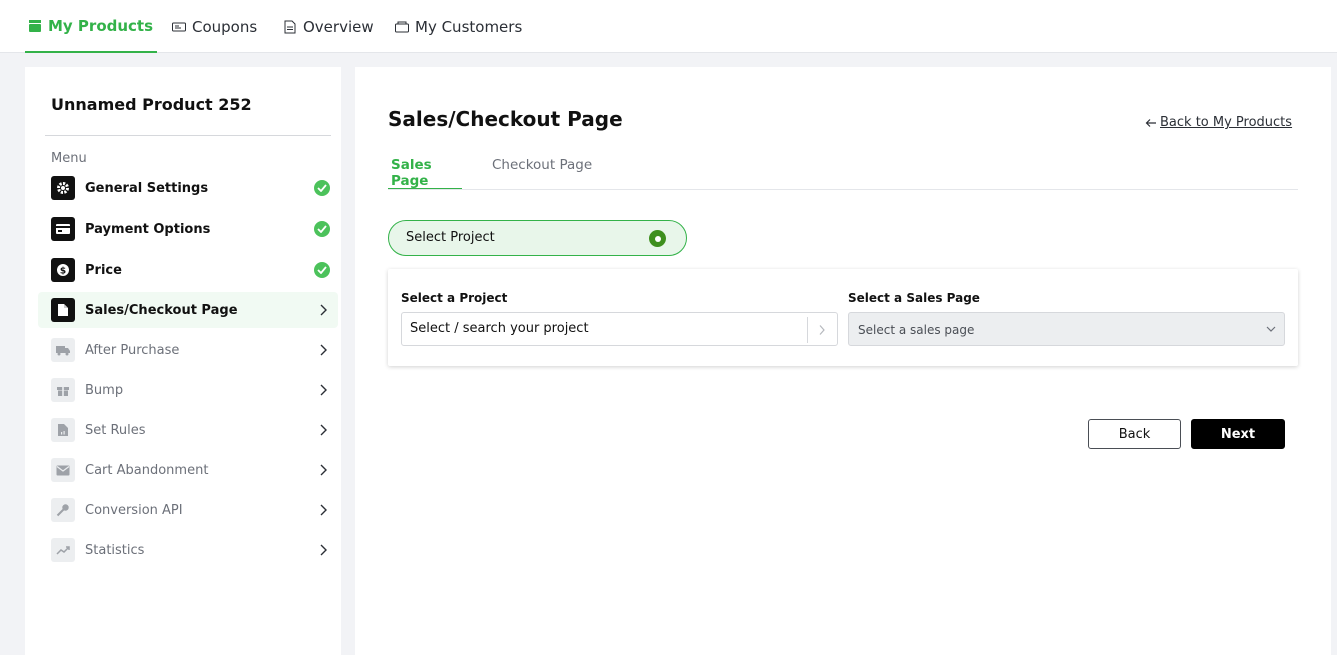  What do you see at coordinates (35, 26) in the screenshot?
I see `store-icon` at bounding box center [35, 26].